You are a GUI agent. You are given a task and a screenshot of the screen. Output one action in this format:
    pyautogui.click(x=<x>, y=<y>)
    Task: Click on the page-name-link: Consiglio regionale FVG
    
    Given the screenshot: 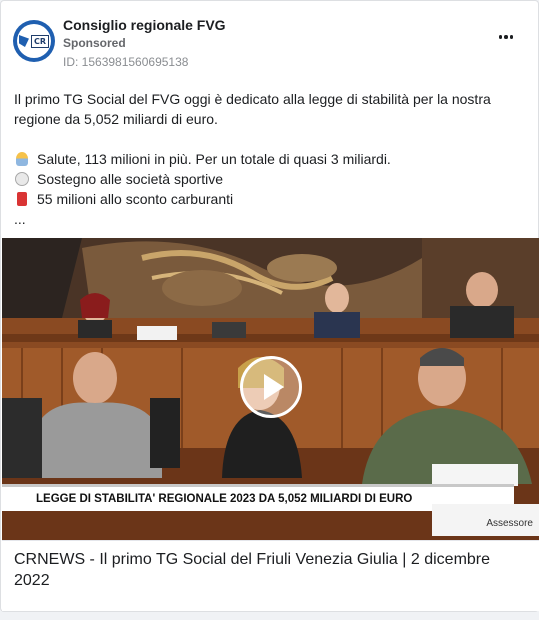 What is the action you would take?
    pyautogui.click(x=144, y=25)
    